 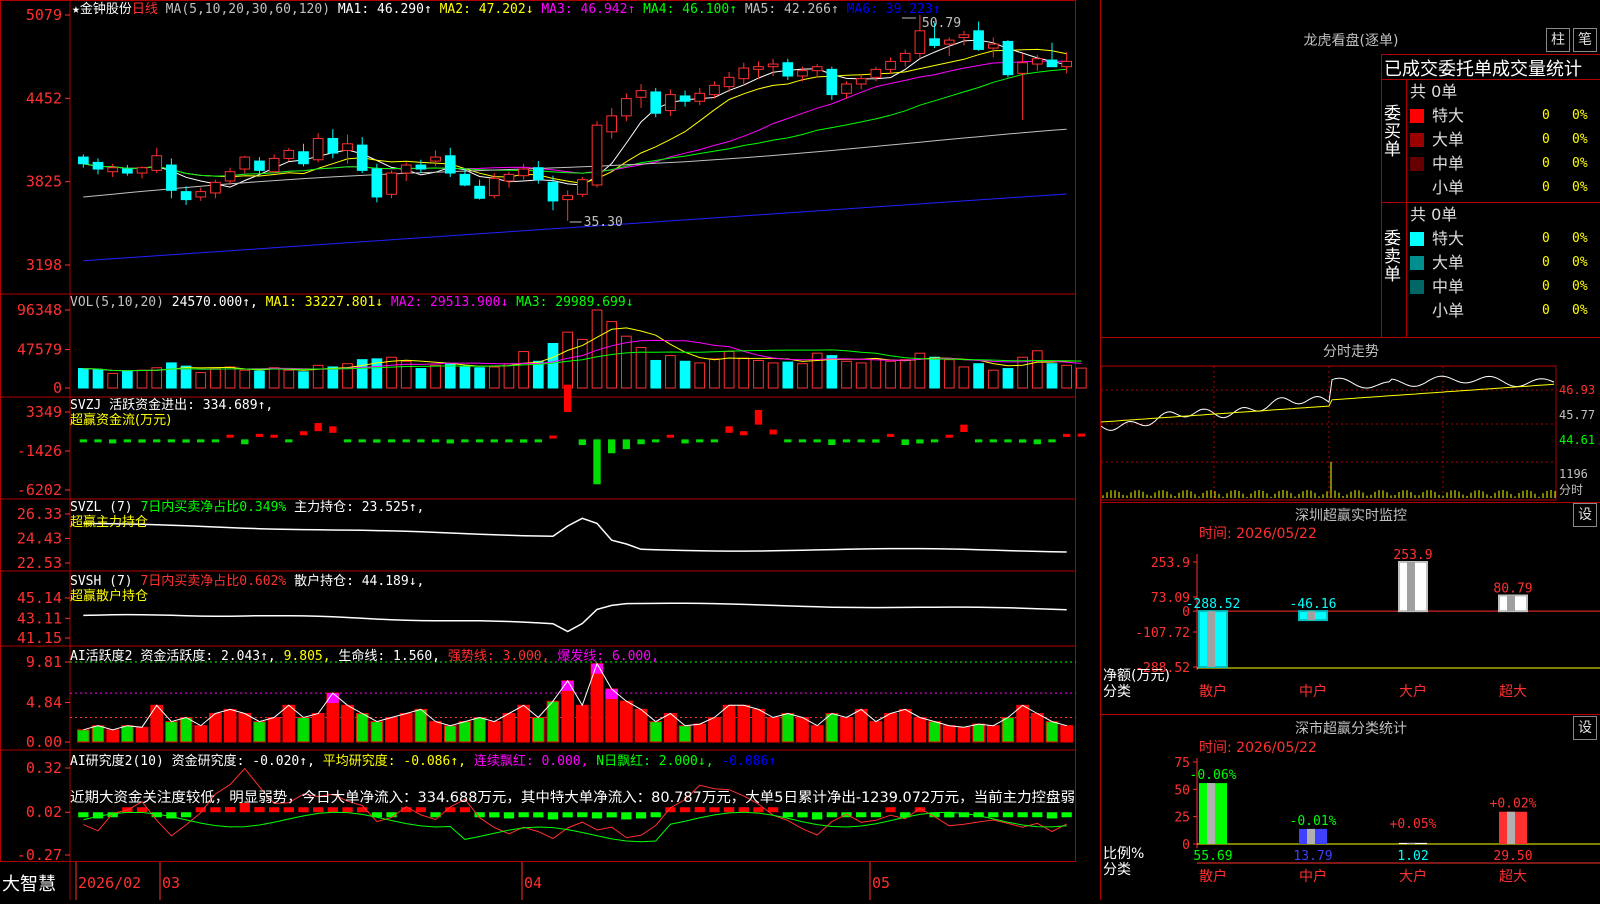 I want to click on ai-active-value: 9.805,, so click(x=311, y=656).